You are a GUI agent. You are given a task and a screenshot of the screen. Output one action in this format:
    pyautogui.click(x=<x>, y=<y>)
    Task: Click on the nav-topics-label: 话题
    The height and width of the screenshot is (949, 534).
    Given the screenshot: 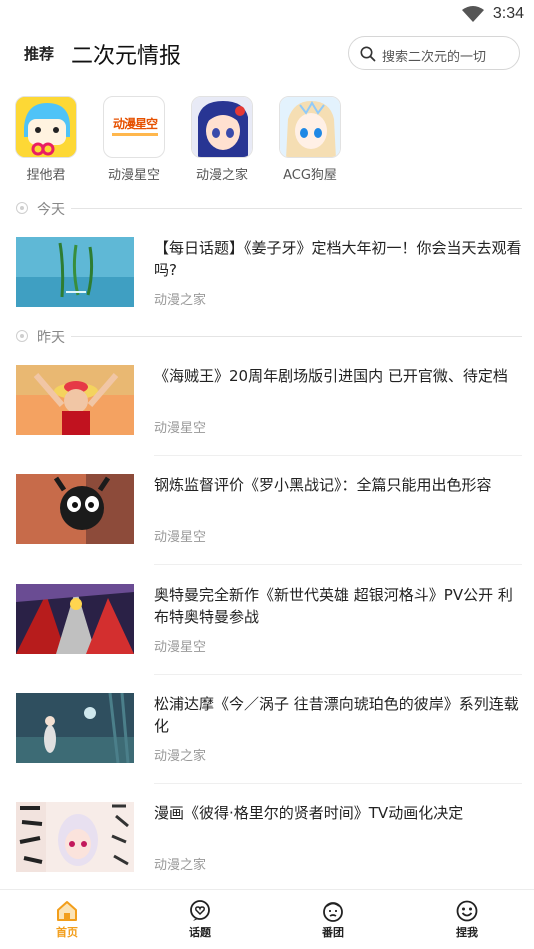 What is the action you would take?
    pyautogui.click(x=200, y=932)
    